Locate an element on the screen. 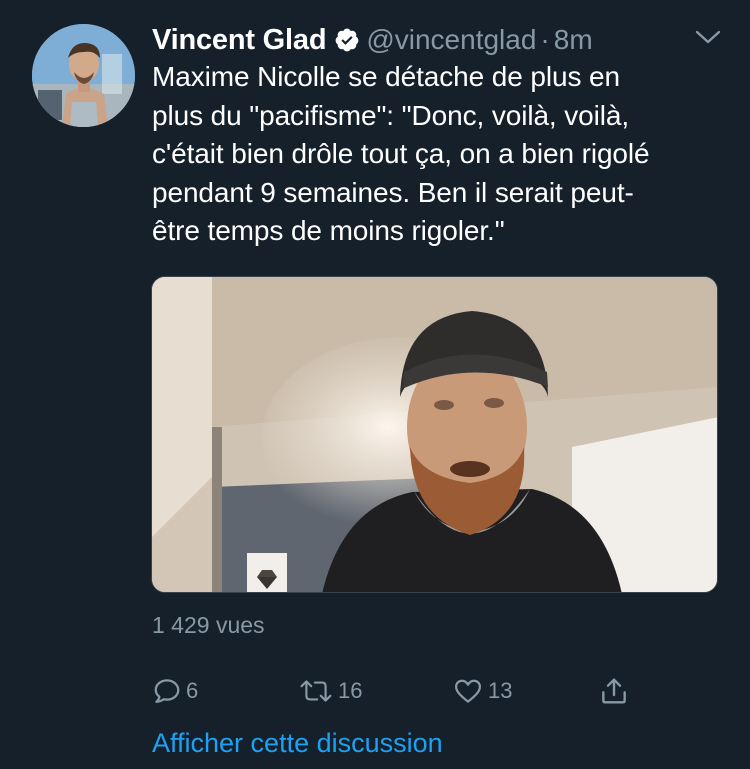 Image resolution: width=750 pixels, height=769 pixels. retweet-count: 16 is located at coordinates (350, 690).